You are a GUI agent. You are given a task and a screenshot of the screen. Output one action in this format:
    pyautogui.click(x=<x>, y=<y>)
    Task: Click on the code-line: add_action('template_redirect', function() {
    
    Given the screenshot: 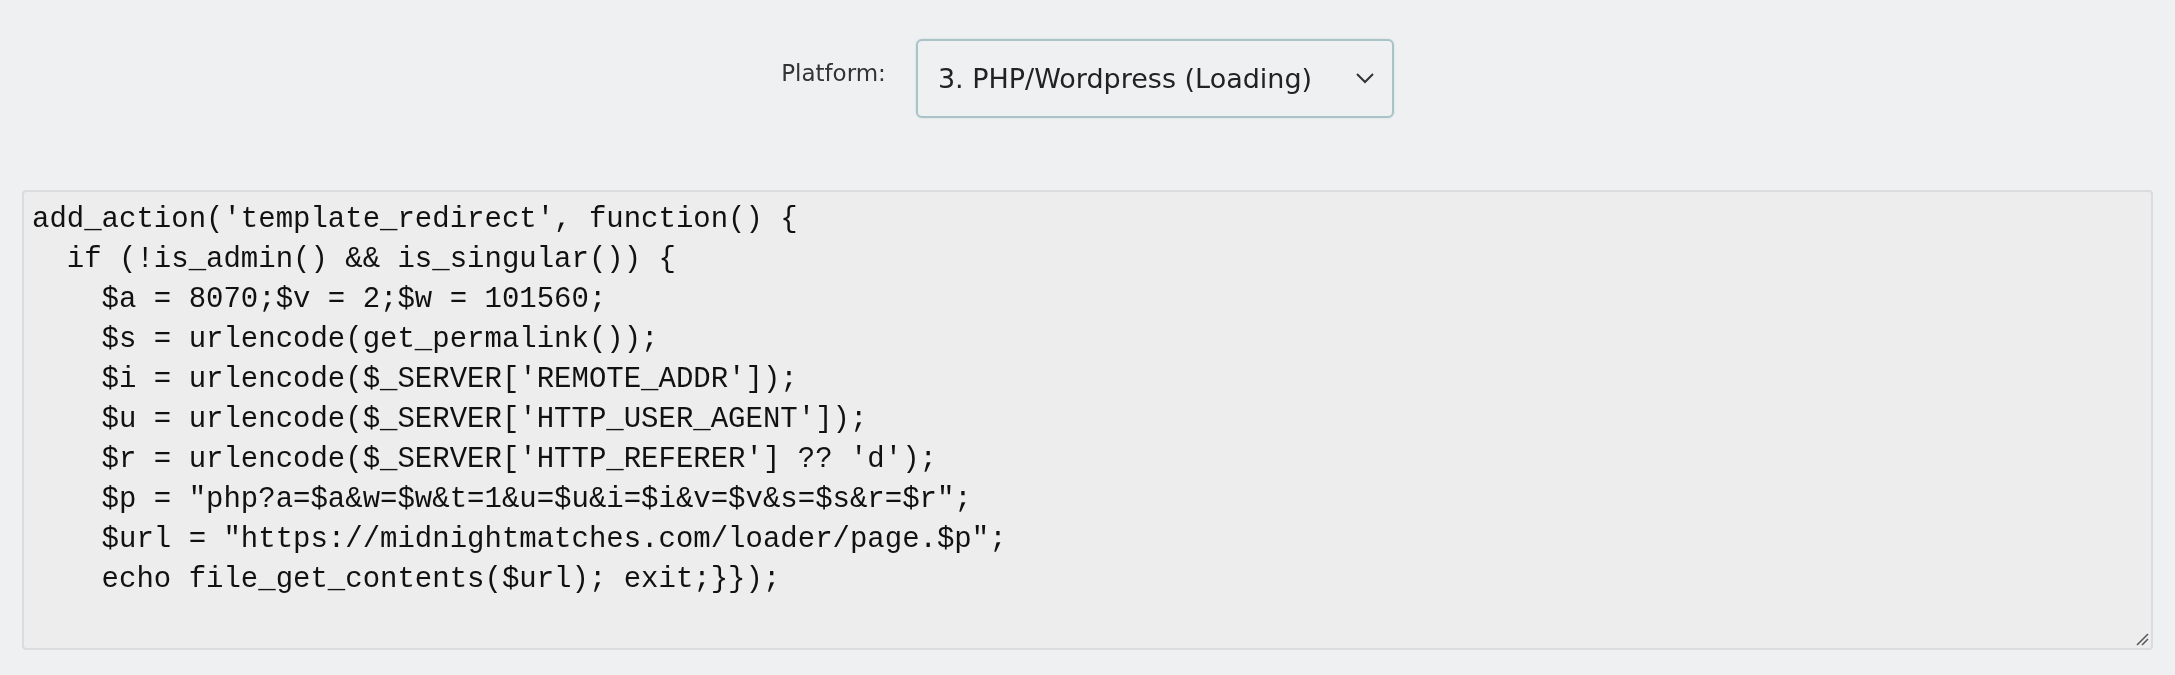 What is the action you would take?
    pyautogui.click(x=415, y=220)
    